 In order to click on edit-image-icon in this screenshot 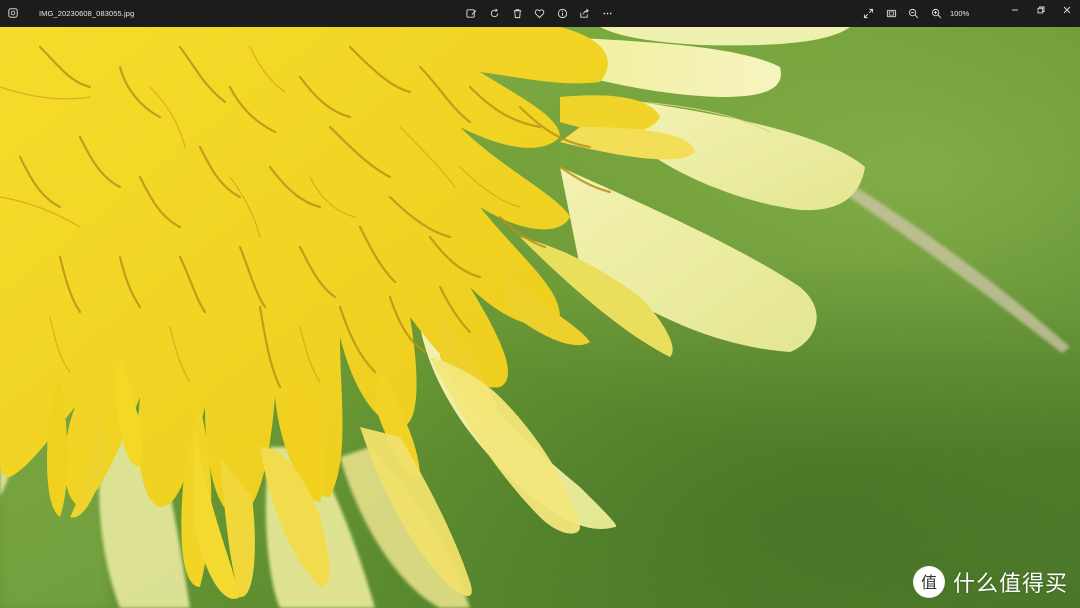, I will do `click(471, 13)`.